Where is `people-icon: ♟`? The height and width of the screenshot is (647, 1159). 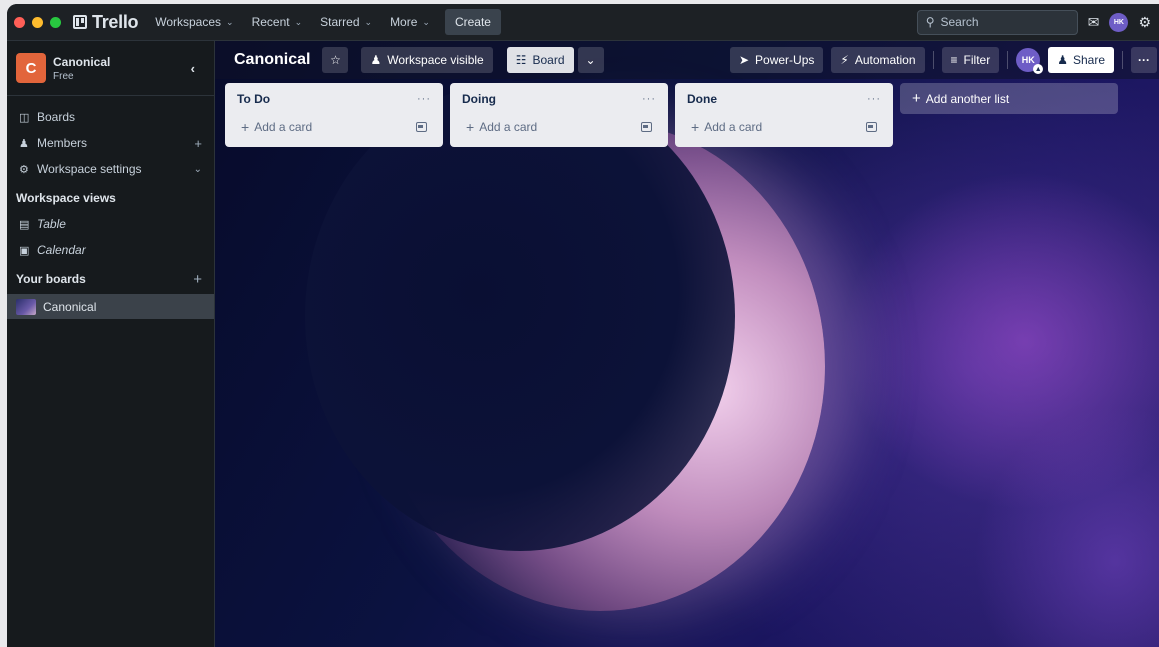 people-icon: ♟ is located at coordinates (376, 60).